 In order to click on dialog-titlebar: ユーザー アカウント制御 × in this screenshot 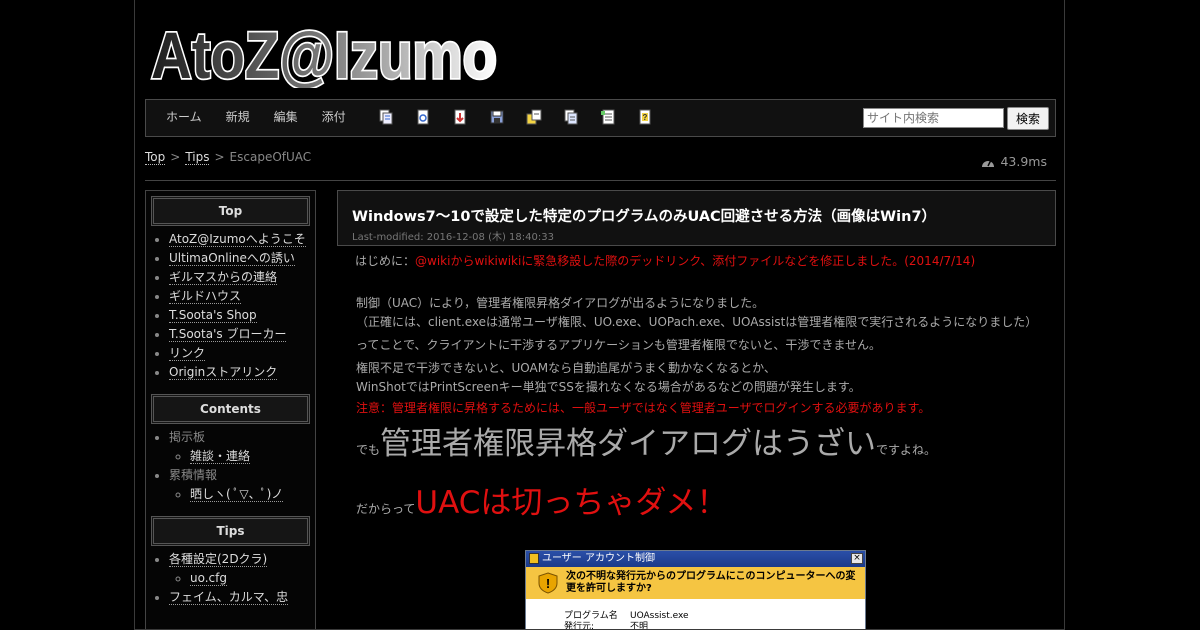, I will do `click(695, 559)`.